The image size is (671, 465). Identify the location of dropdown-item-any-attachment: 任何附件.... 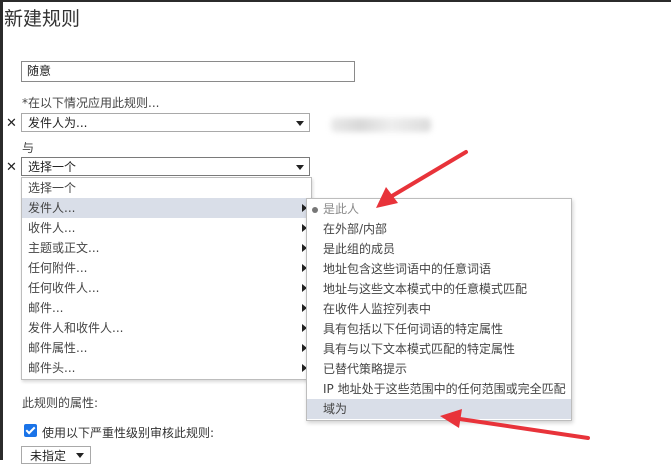
(166, 268).